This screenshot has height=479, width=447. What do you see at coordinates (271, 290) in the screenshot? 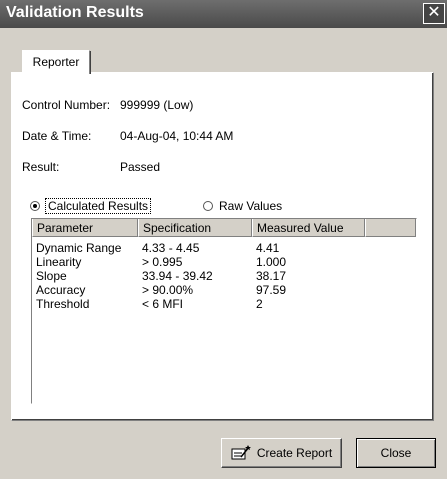
I see `cell-measured-value: 97.59` at bounding box center [271, 290].